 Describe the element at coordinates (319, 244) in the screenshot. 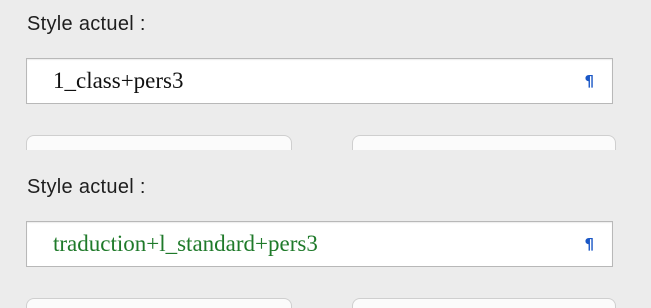

I see `current-style-field: traduction+l_standard+pers3 ¶` at that location.